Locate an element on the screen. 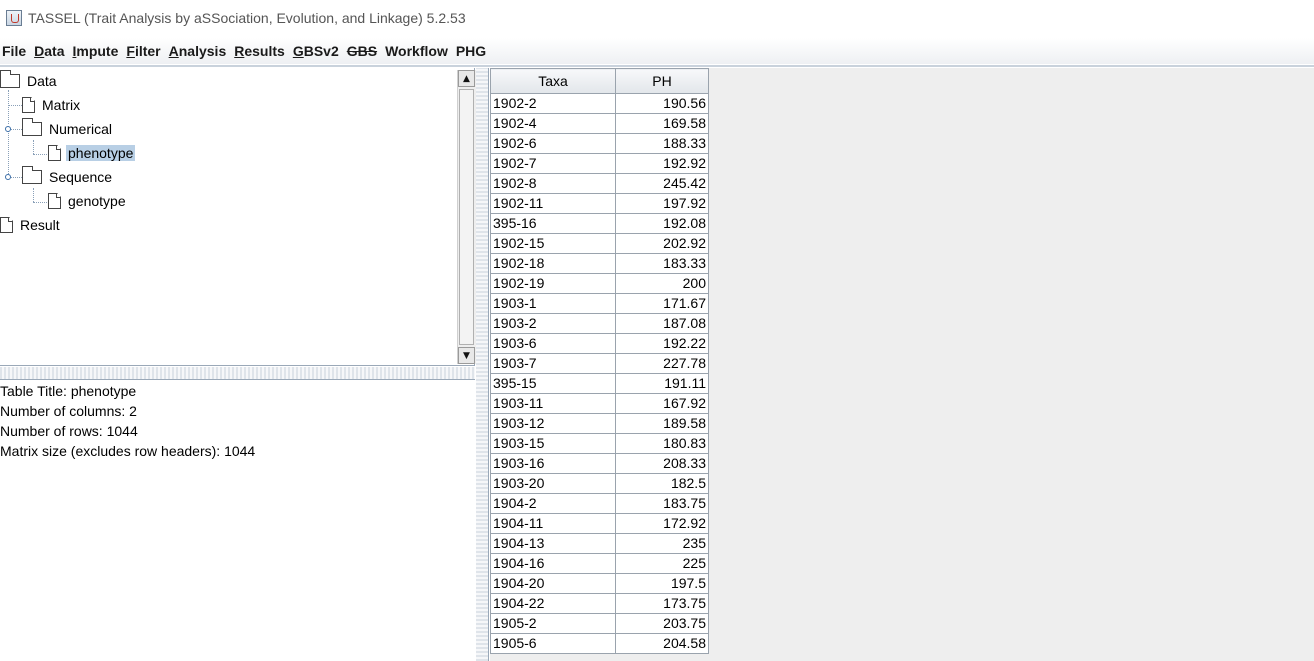 The height and width of the screenshot is (661, 1314). menu-file: File is located at coordinates (17, 51).